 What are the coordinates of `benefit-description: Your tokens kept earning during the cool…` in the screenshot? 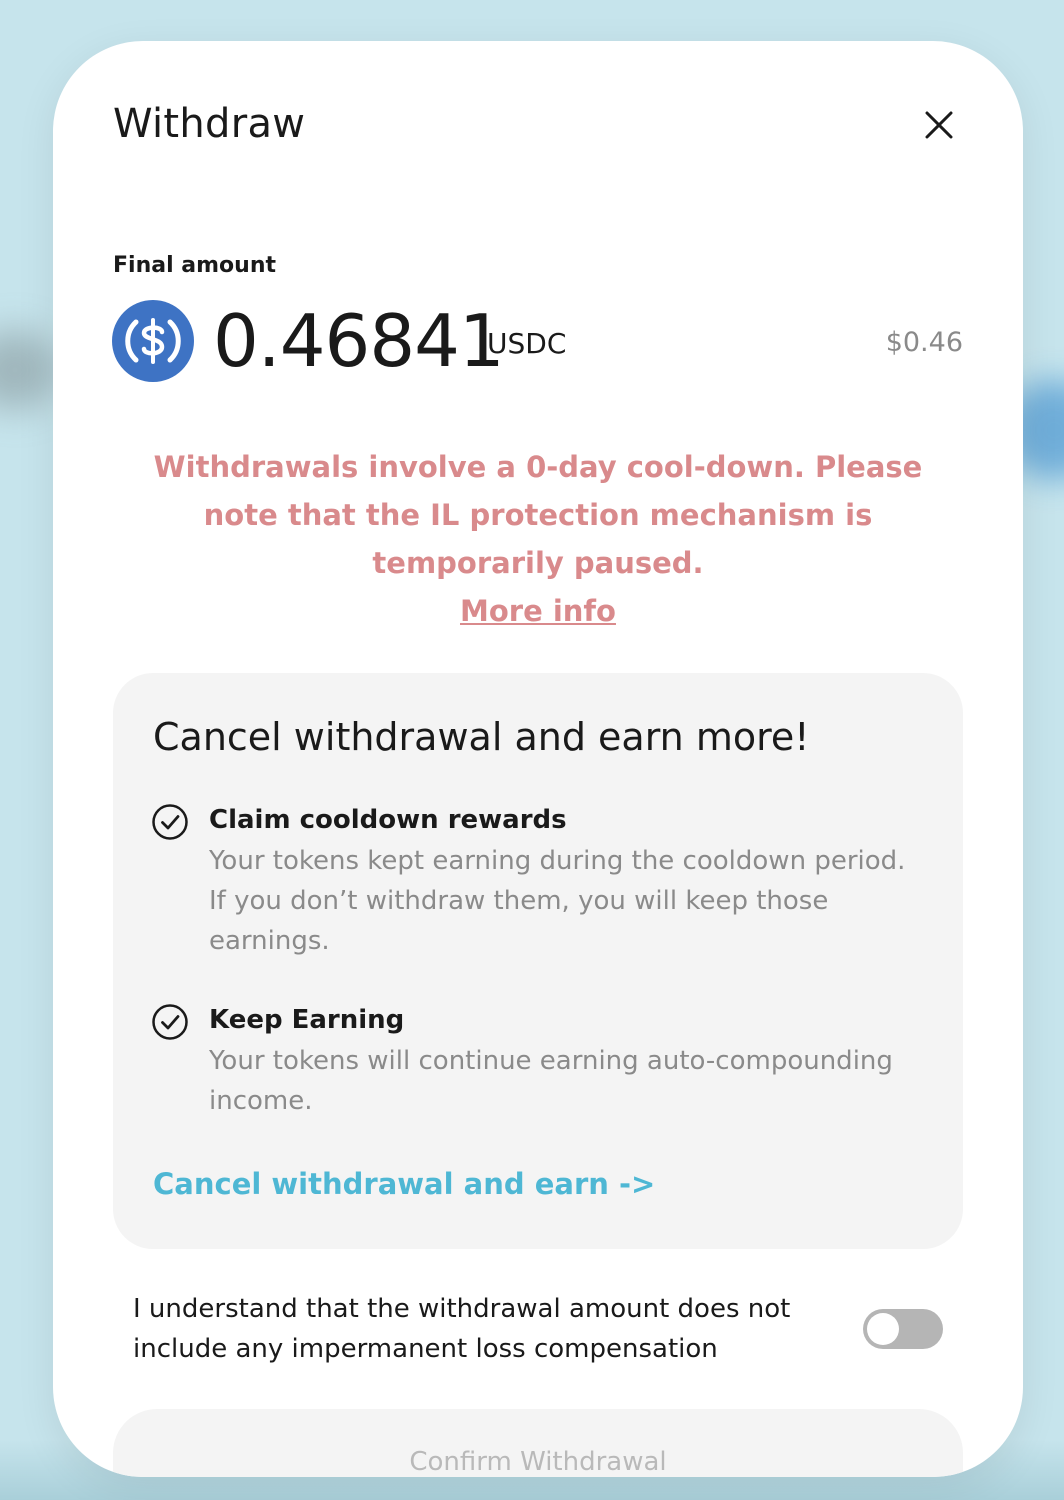 It's located at (557, 901).